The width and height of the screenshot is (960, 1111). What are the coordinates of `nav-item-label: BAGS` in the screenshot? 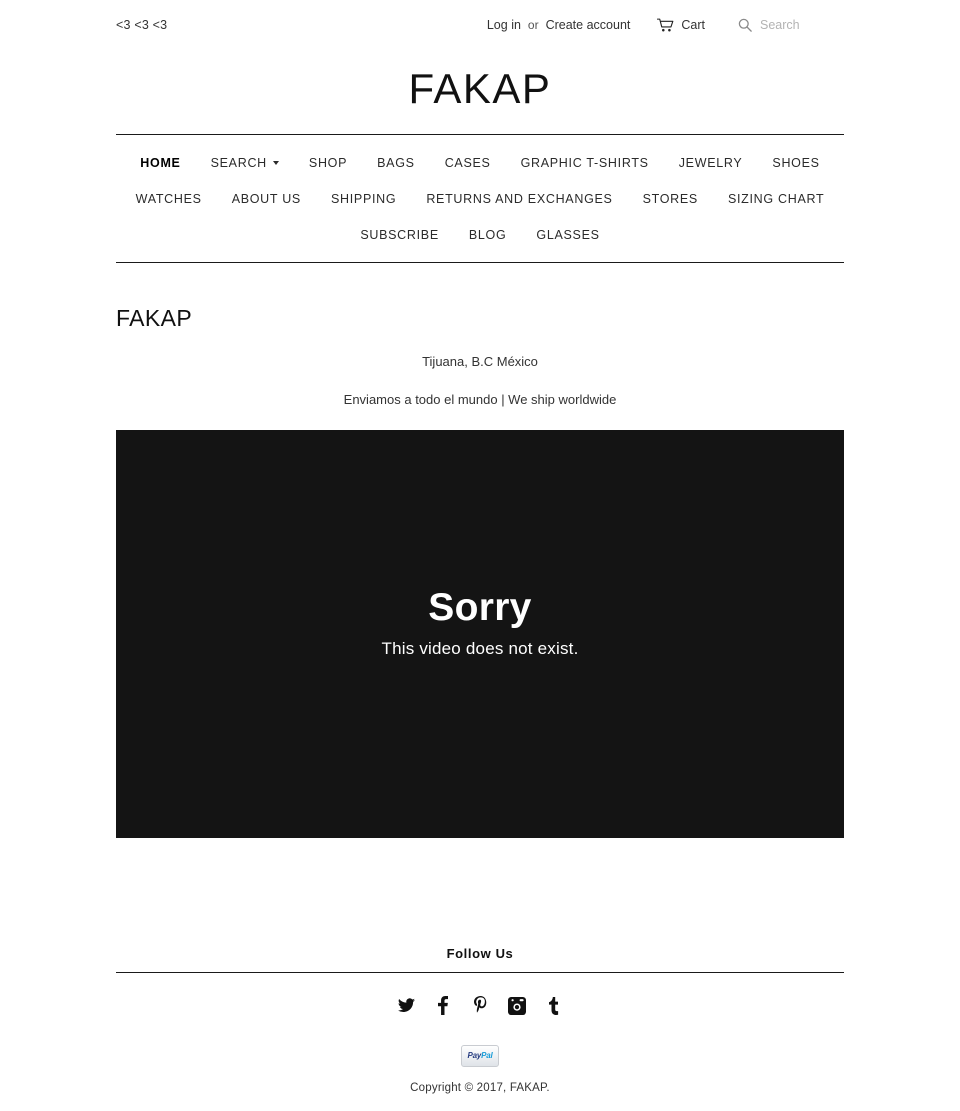 It's located at (396, 163).